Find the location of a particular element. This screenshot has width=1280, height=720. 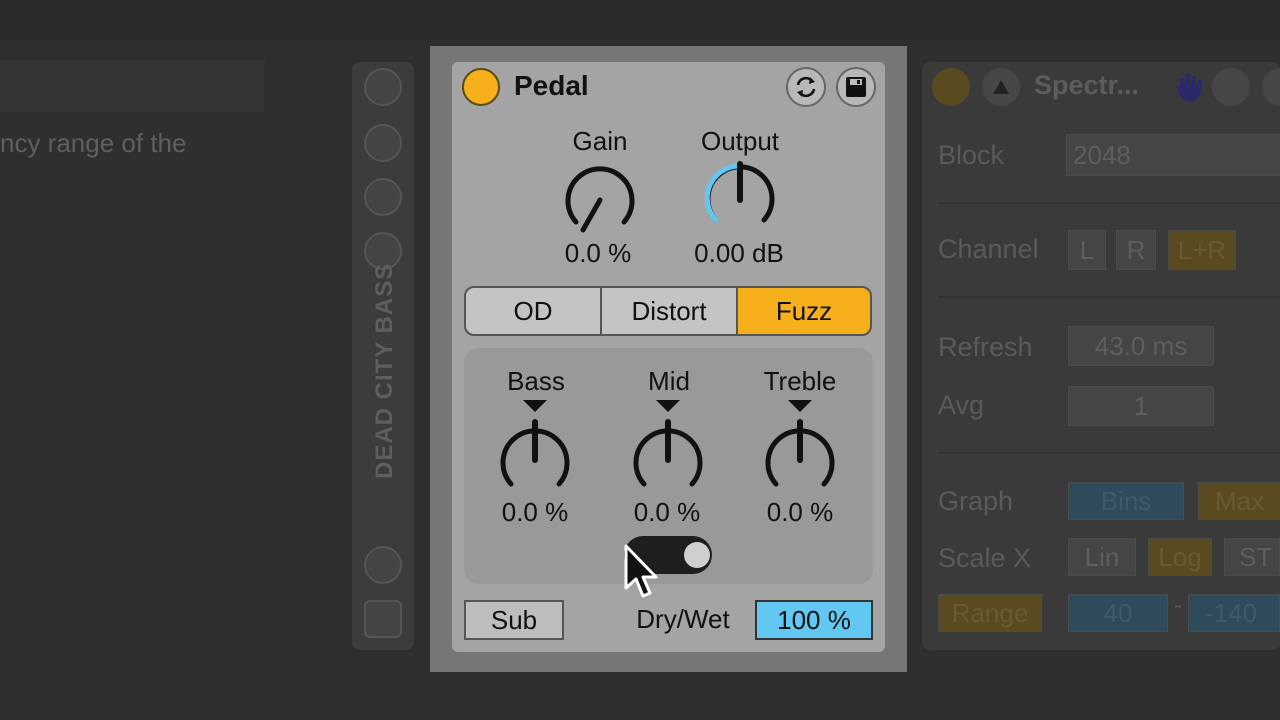

info-panel-header is located at coordinates (132, 86).